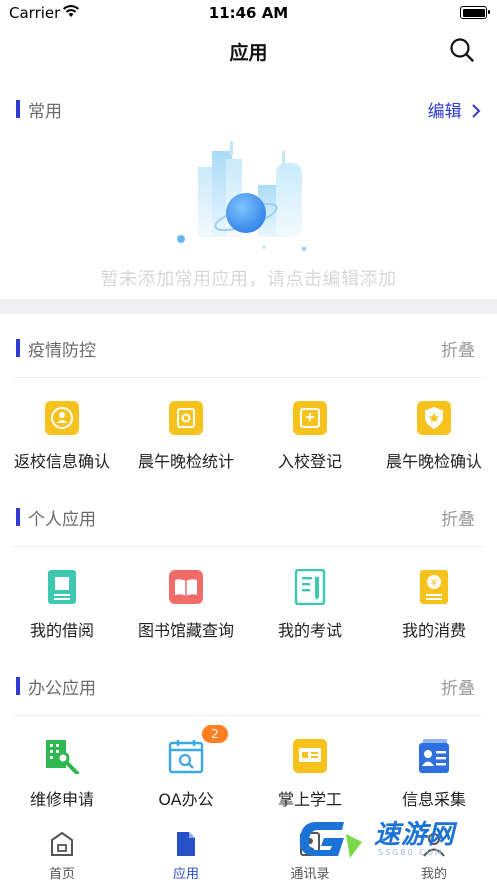 The image size is (497, 883). What do you see at coordinates (186, 799) in the screenshot?
I see `app-label: OA办公` at bounding box center [186, 799].